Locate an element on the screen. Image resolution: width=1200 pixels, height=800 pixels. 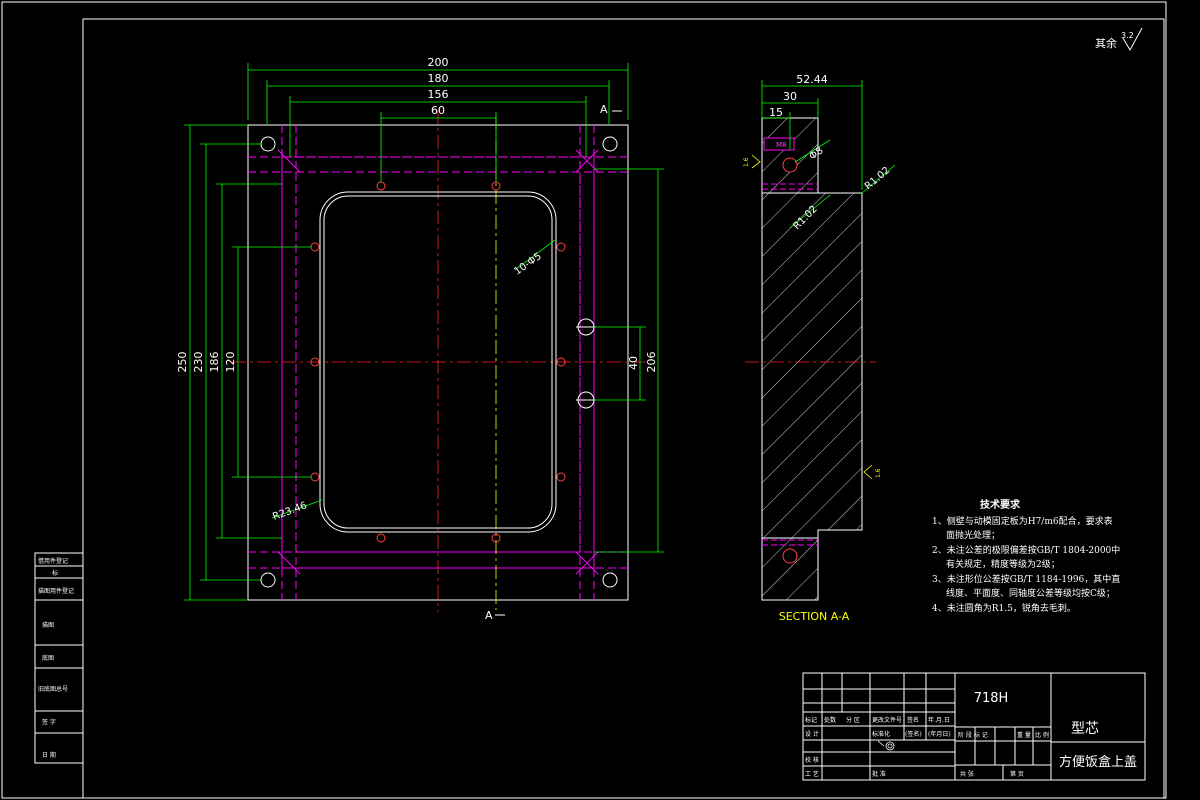
tech-req-title: 技术要求 is located at coordinates (1000, 504).